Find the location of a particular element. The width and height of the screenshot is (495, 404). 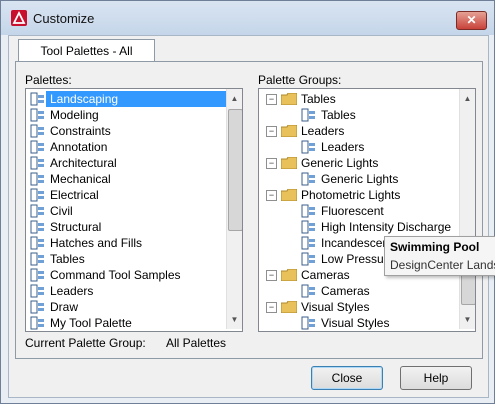

tree-item: − Tables is located at coordinates (358, 99).